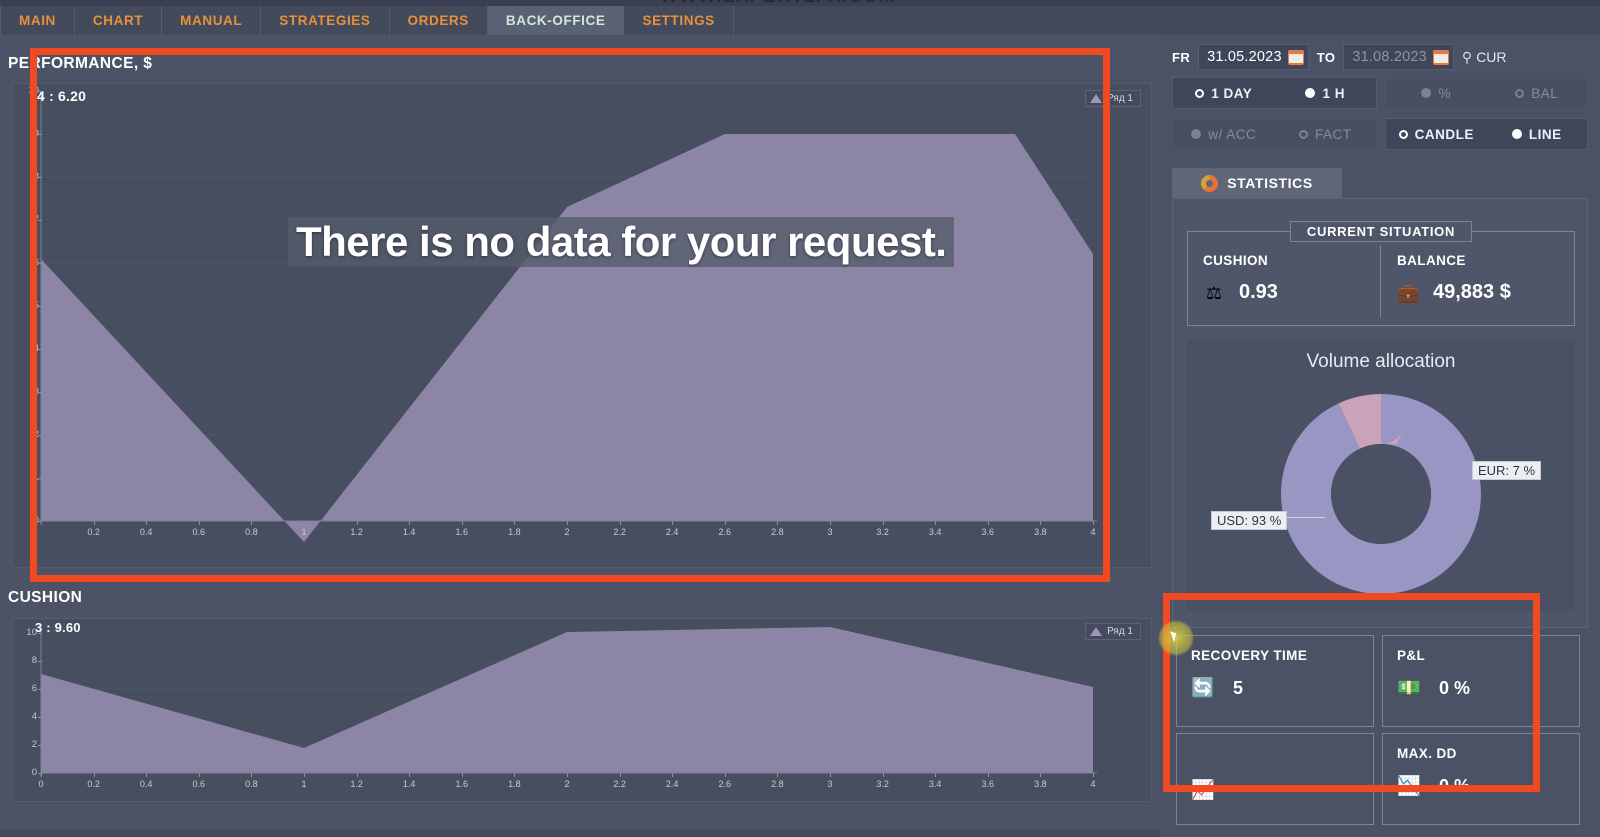  Describe the element at coordinates (80, 63) in the screenshot. I see `performance-chart-title: PERFORMANCE, $` at that location.